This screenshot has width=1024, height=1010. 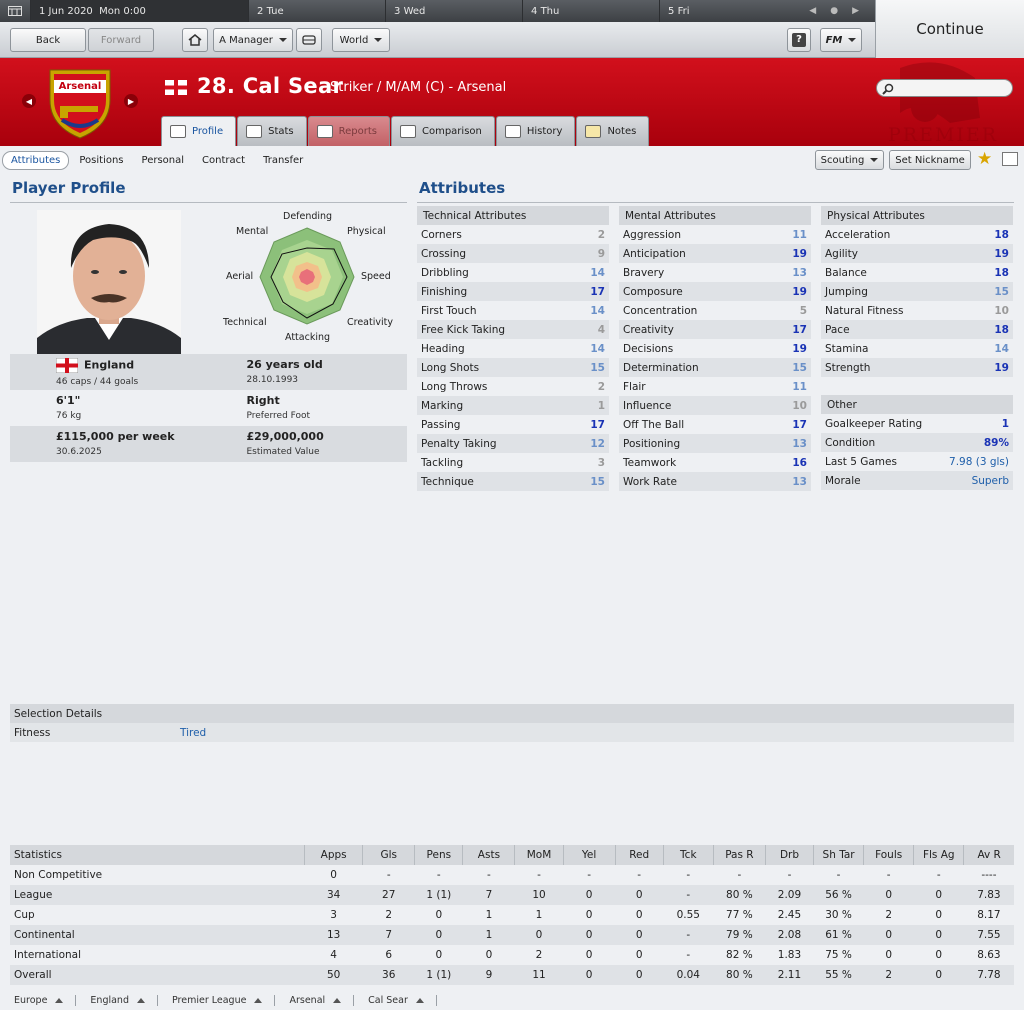 I want to click on attribute-row: Acceleration 18, so click(x=917, y=234).